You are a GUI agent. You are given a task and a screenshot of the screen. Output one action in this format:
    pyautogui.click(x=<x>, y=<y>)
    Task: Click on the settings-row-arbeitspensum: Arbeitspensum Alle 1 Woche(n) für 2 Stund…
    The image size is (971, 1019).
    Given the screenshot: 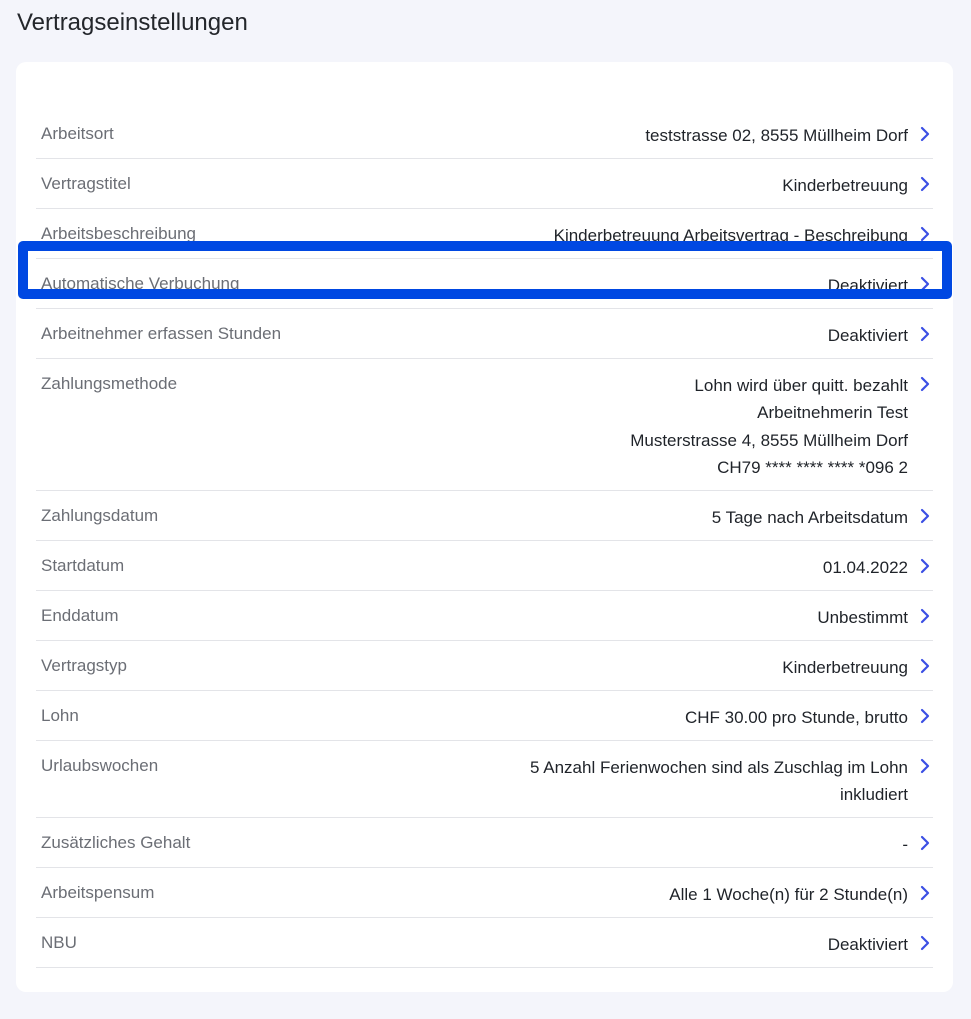 What is the action you would take?
    pyautogui.click(x=484, y=893)
    